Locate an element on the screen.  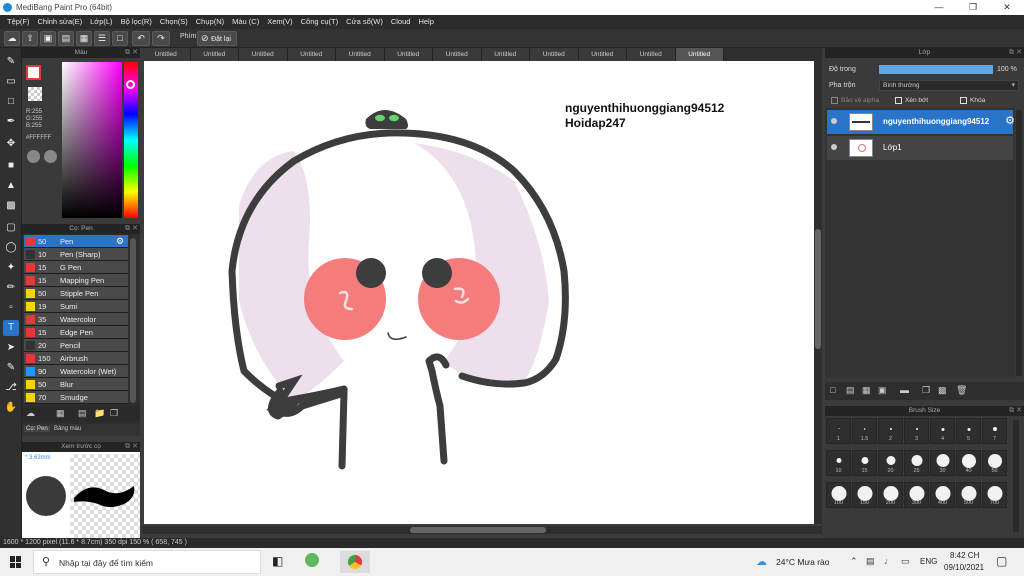
blend-mode-select: Bình thường ▾ is located at coordinates (949, 85).